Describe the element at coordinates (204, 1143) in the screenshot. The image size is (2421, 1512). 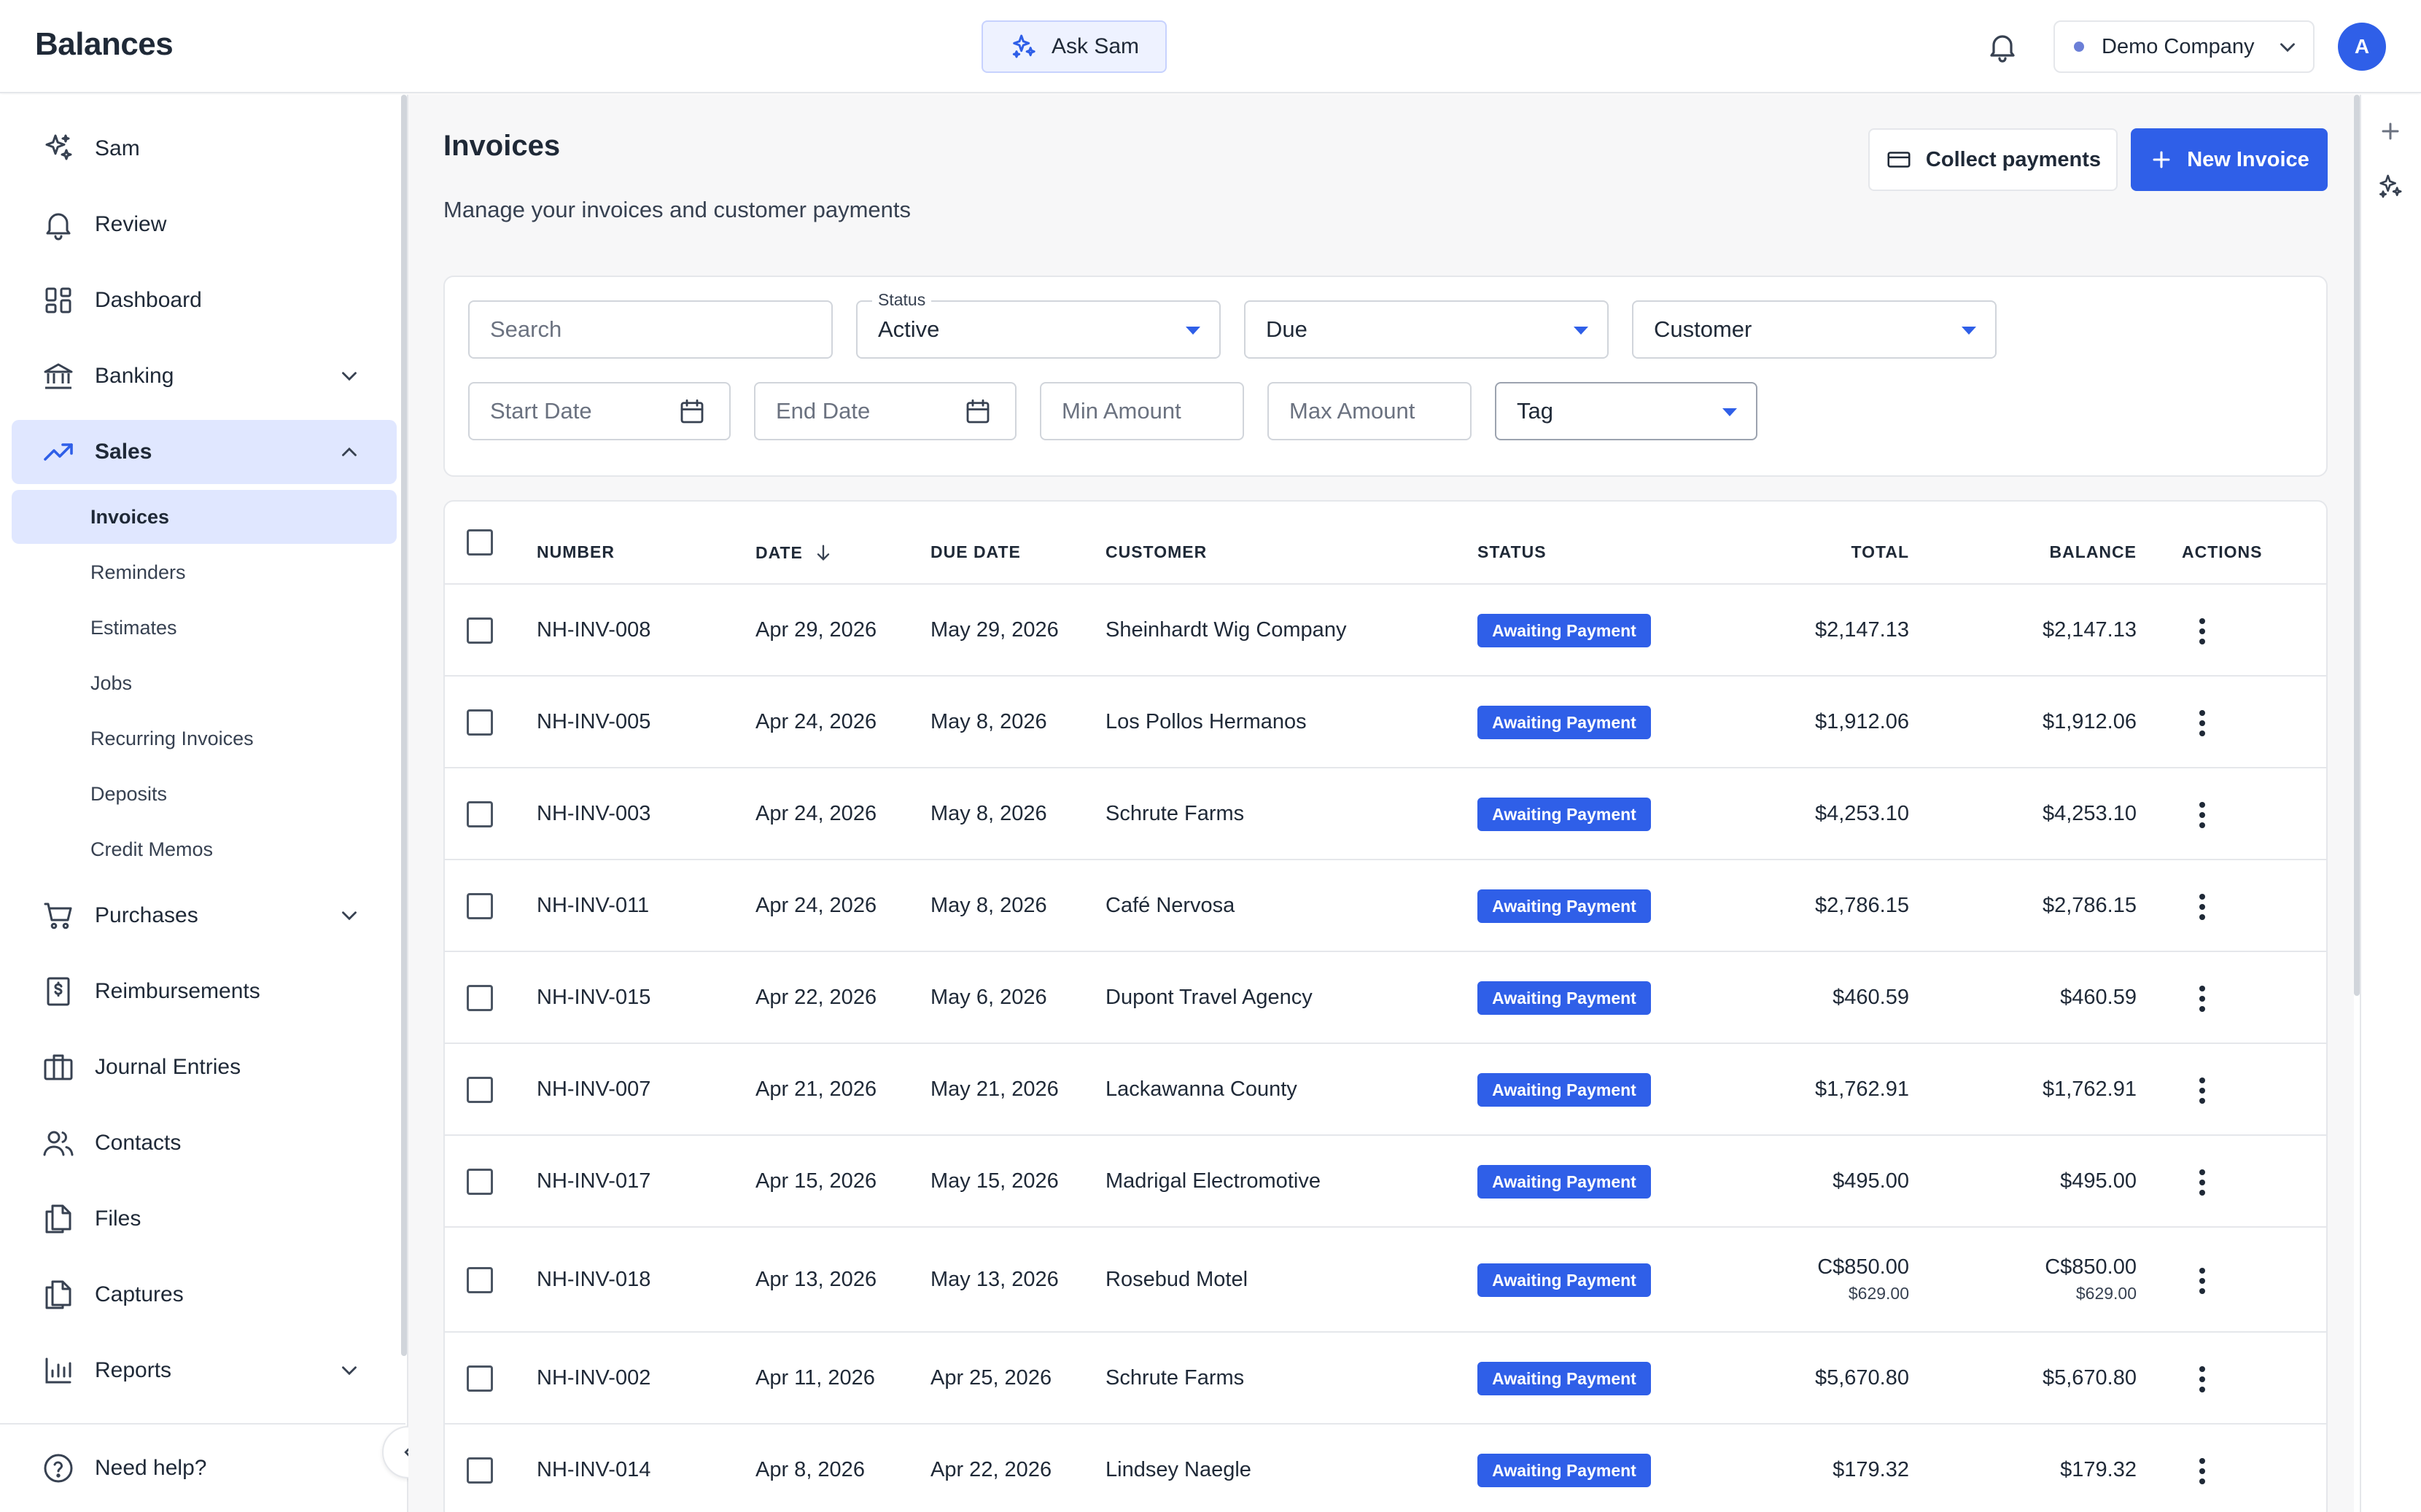
I see `sidebar-item-contacts: Contacts` at that location.